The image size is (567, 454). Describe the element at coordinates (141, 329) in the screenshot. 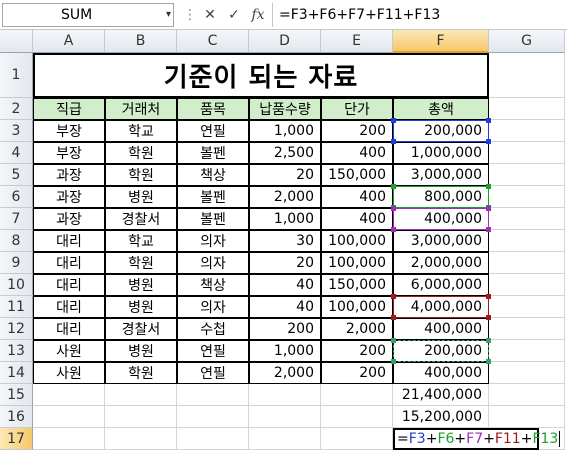

I see `table-cell: 경찰서` at that location.